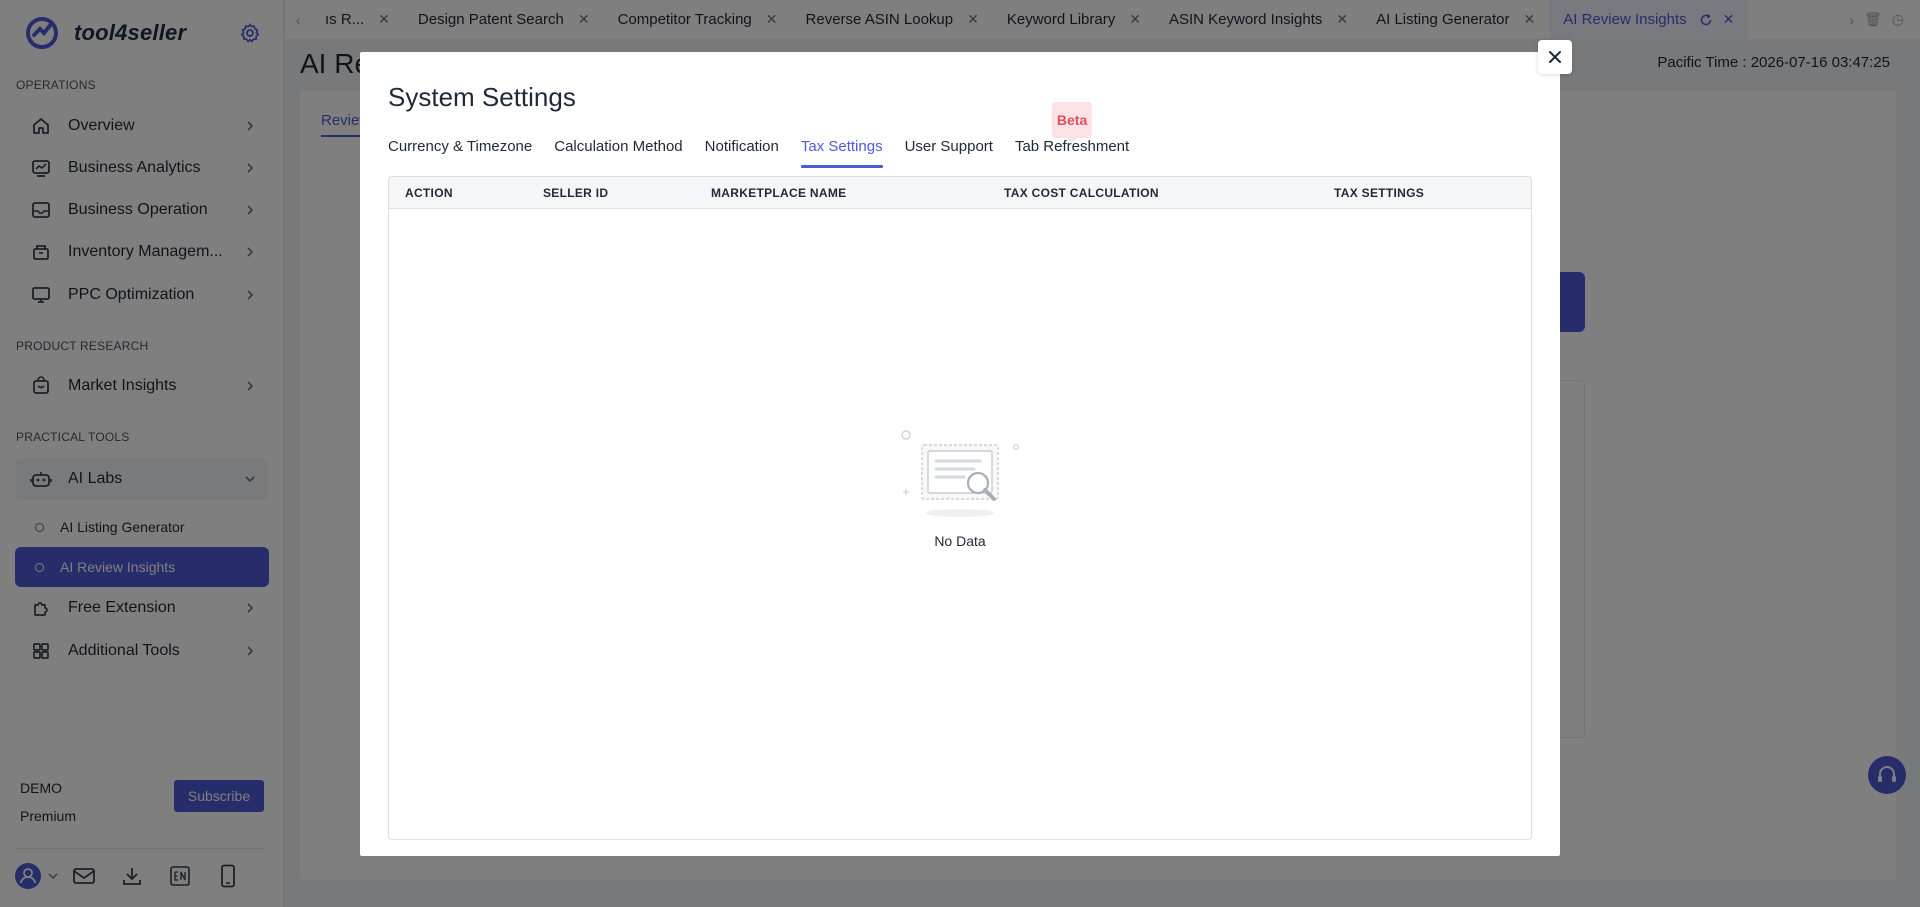  What do you see at coordinates (742, 147) in the screenshot?
I see `tab-notification: Notification` at bounding box center [742, 147].